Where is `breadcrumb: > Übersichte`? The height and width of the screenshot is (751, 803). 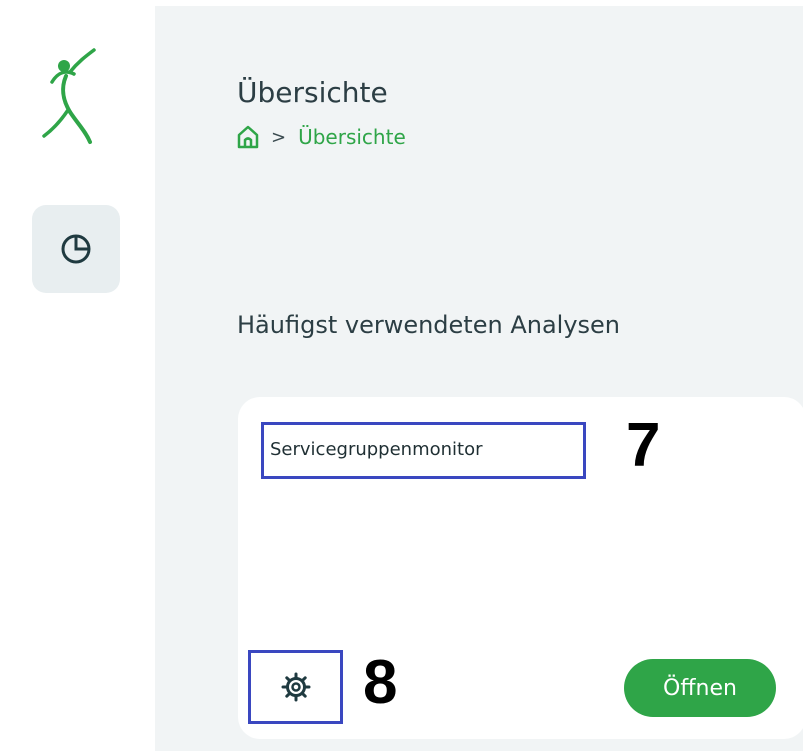 breadcrumb: > Übersichte is located at coordinates (321, 137).